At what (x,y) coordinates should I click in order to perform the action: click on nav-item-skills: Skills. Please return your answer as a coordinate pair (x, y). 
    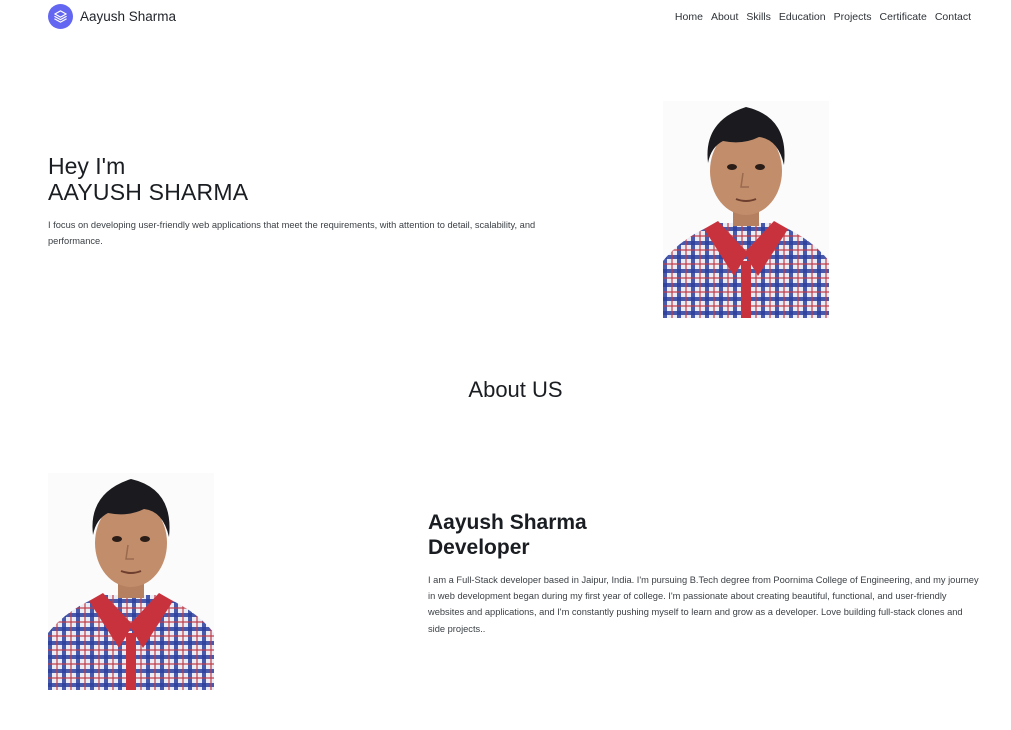
    Looking at the image, I should click on (758, 17).